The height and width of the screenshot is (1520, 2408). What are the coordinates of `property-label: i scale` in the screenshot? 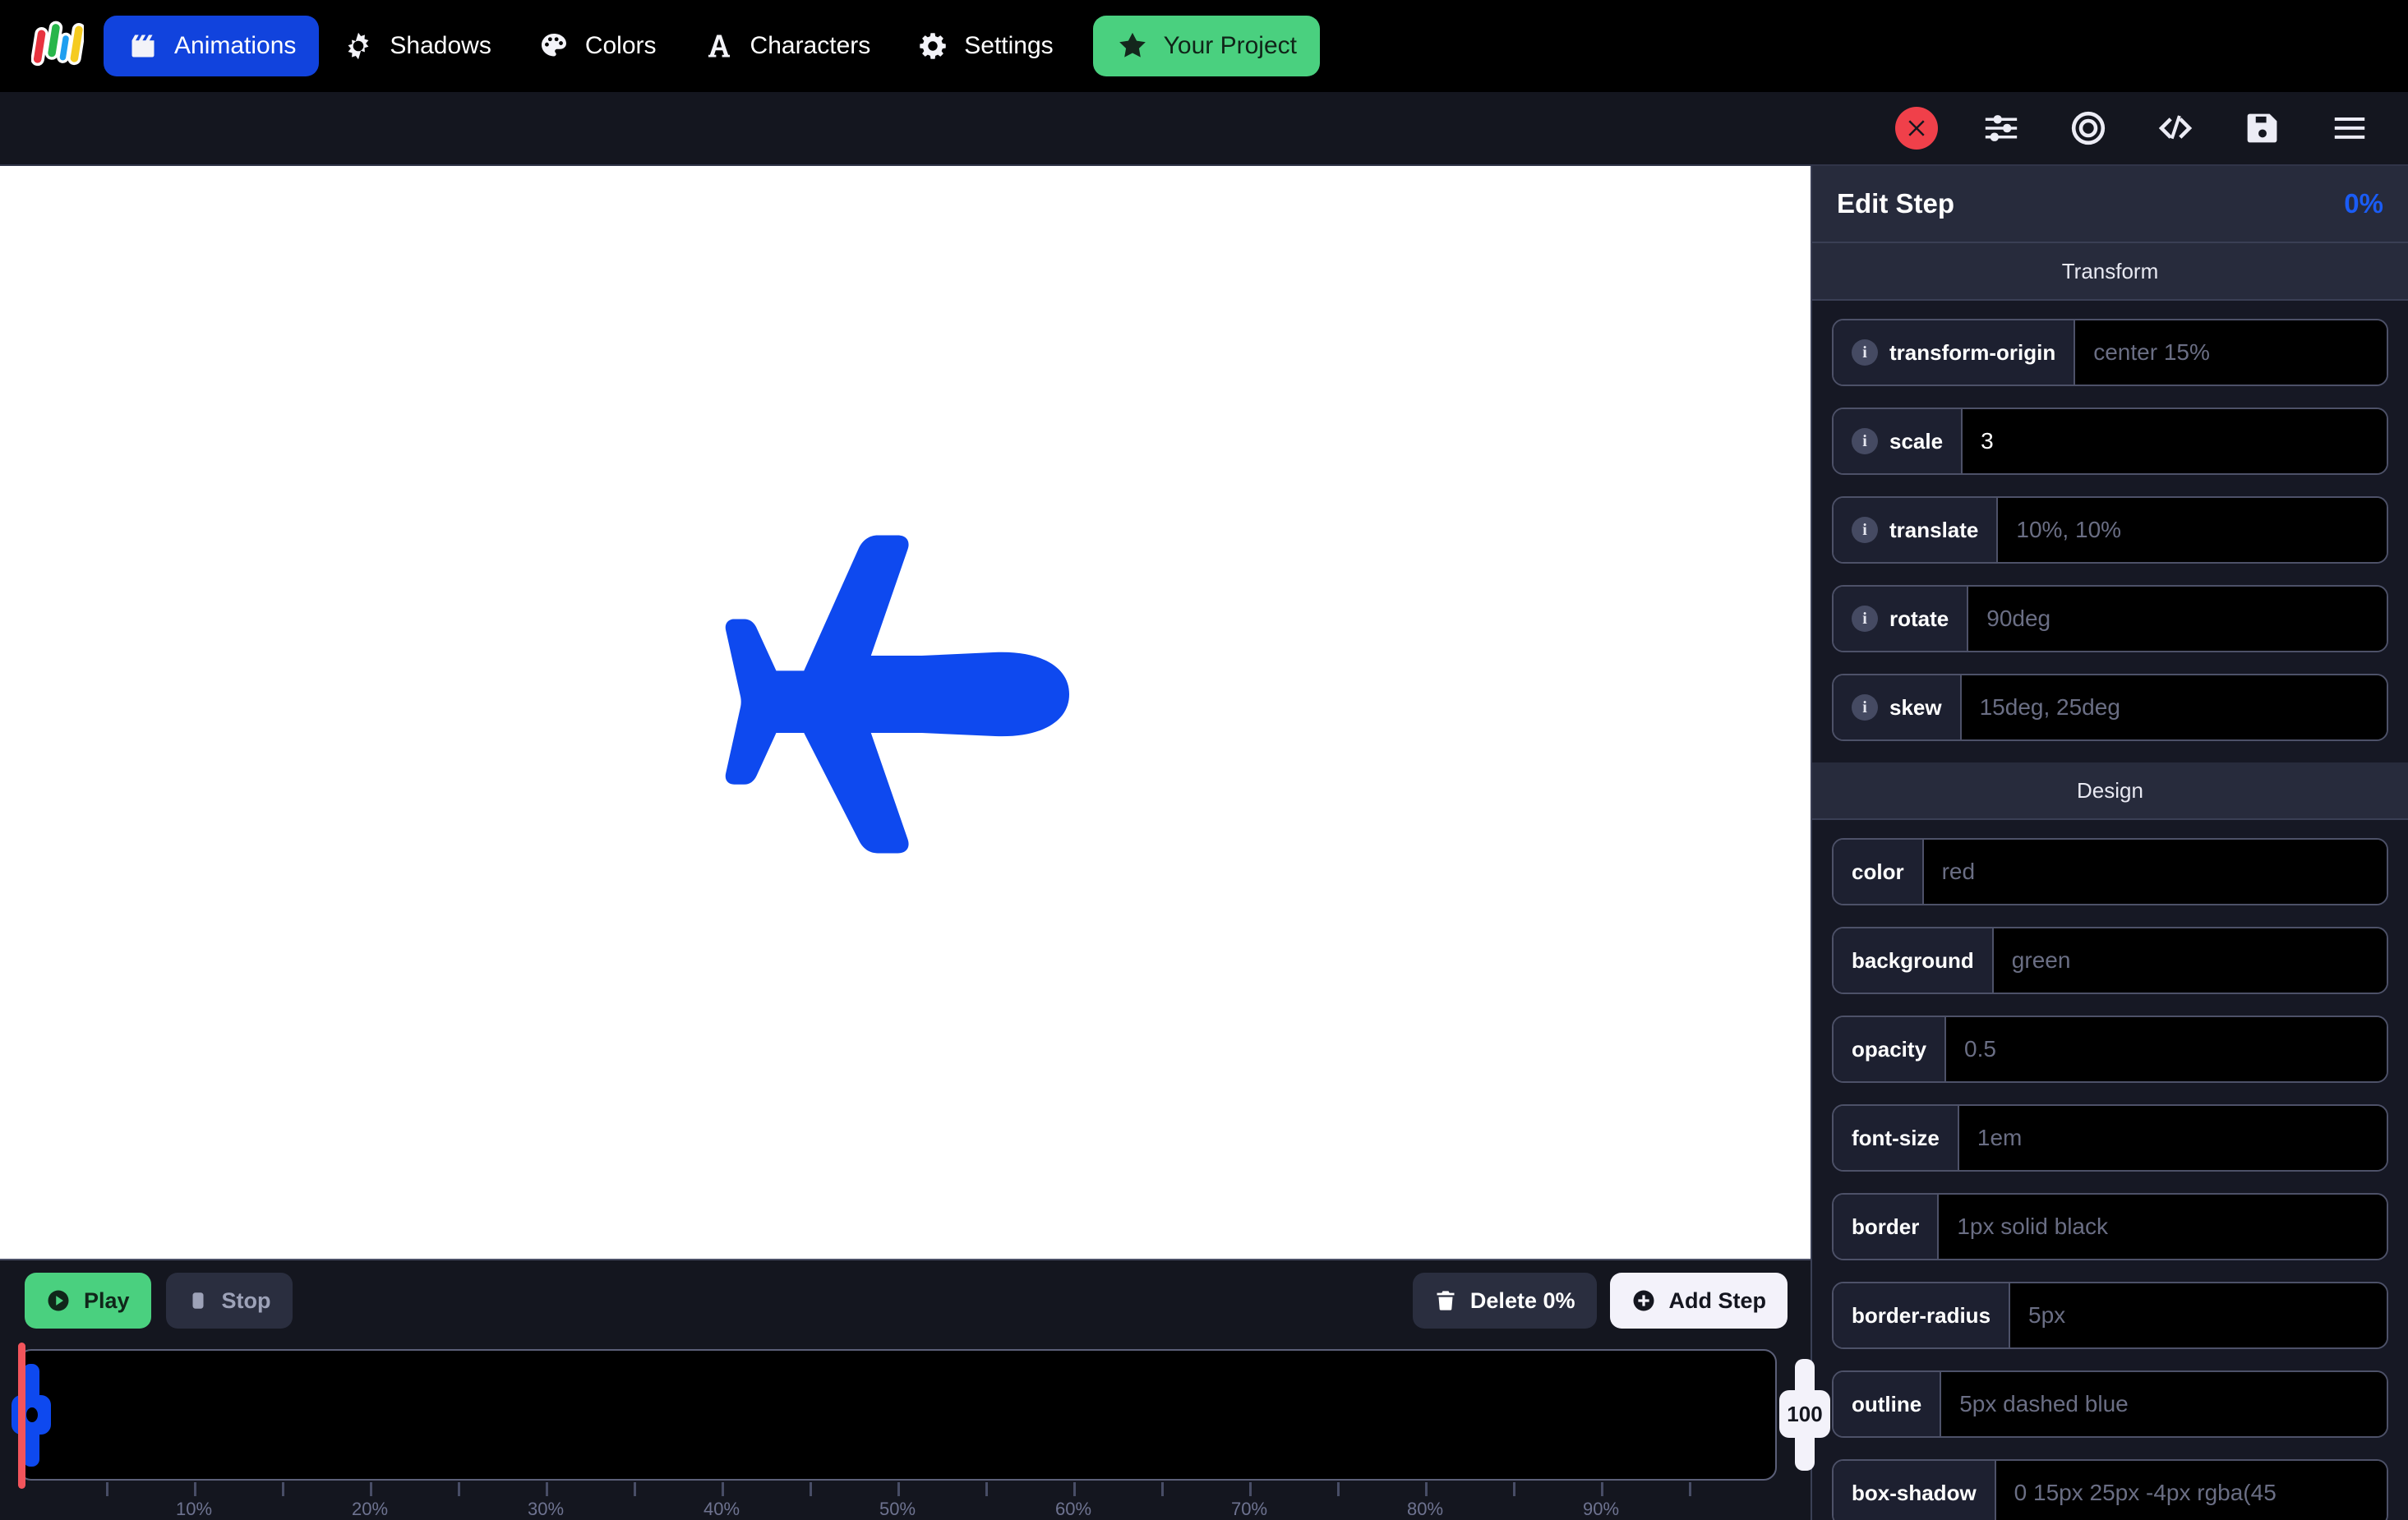 It's located at (1898, 441).